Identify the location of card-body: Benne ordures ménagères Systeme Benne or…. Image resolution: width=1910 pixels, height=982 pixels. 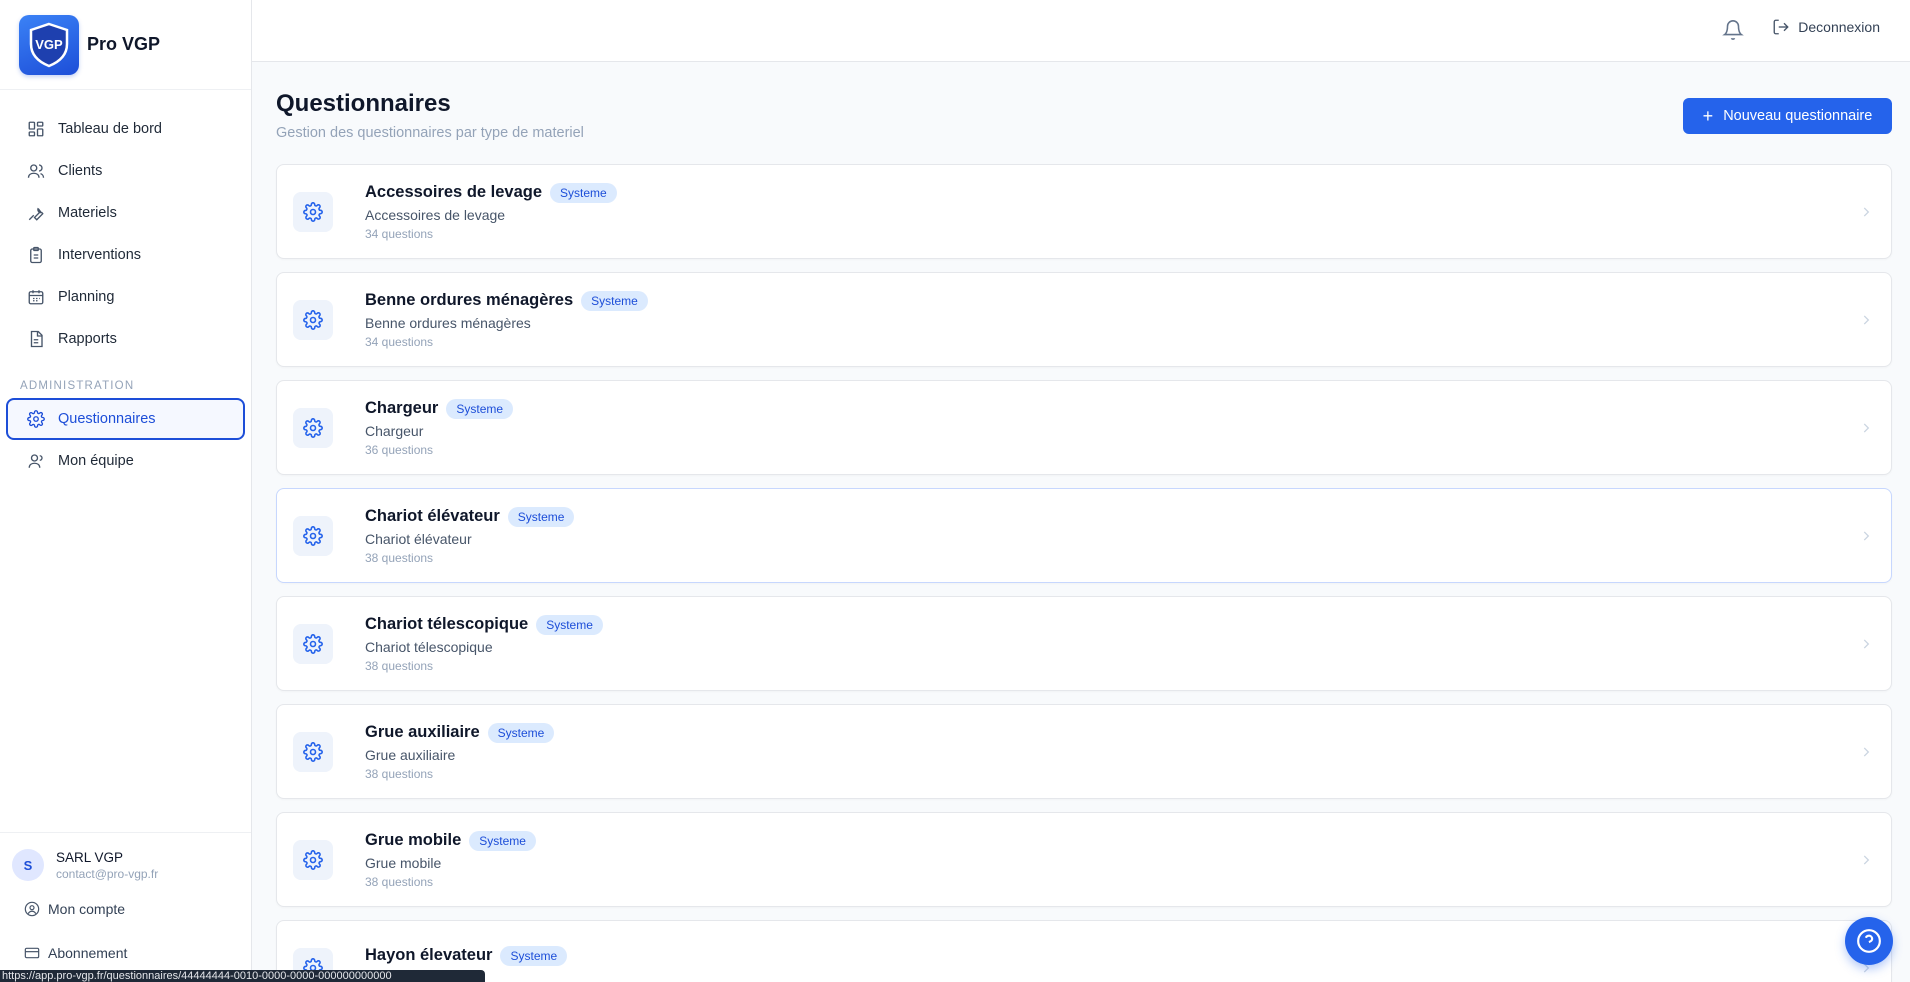
(506, 319).